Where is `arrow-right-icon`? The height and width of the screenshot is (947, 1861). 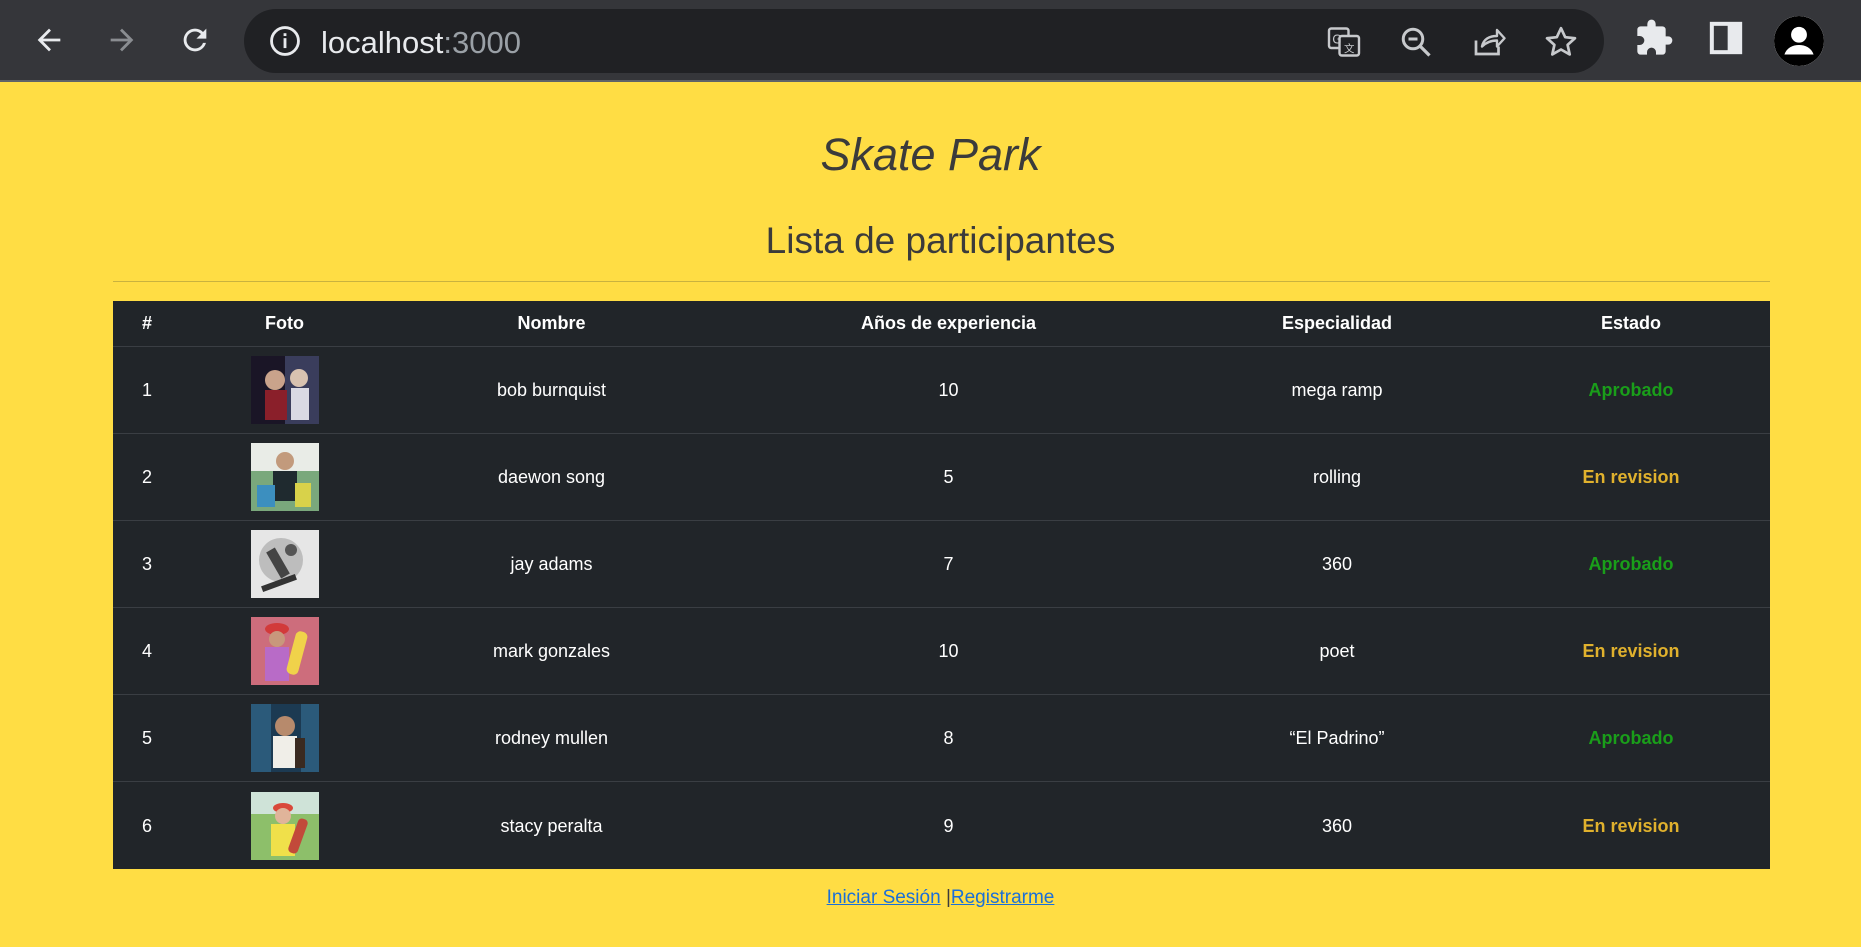
arrow-right-icon is located at coordinates (122, 40).